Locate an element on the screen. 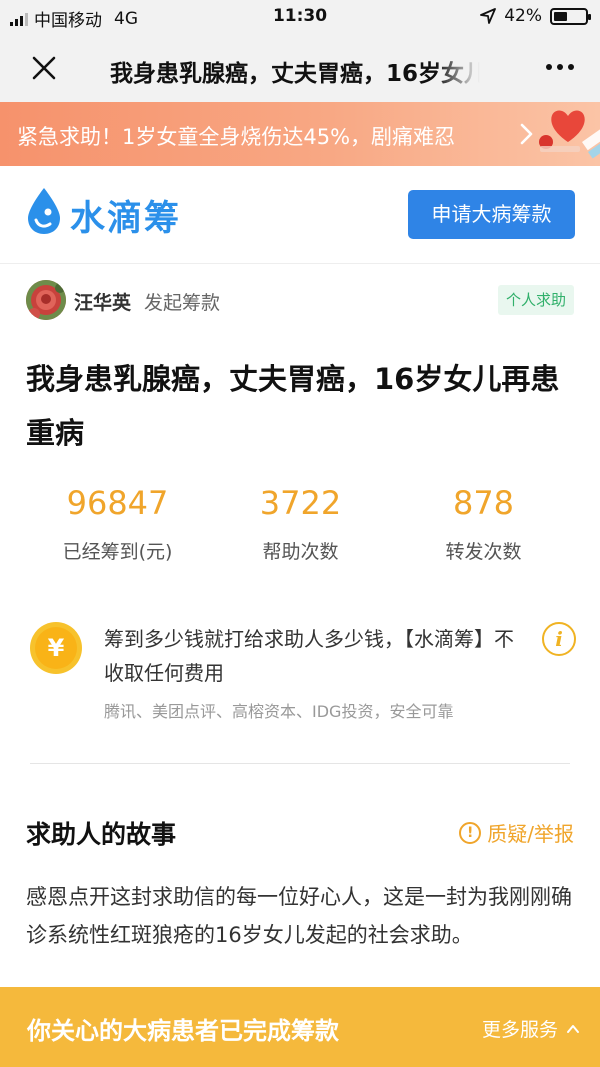 The height and width of the screenshot is (1067, 600). brand-name: 水滴筹 is located at coordinates (126, 219).